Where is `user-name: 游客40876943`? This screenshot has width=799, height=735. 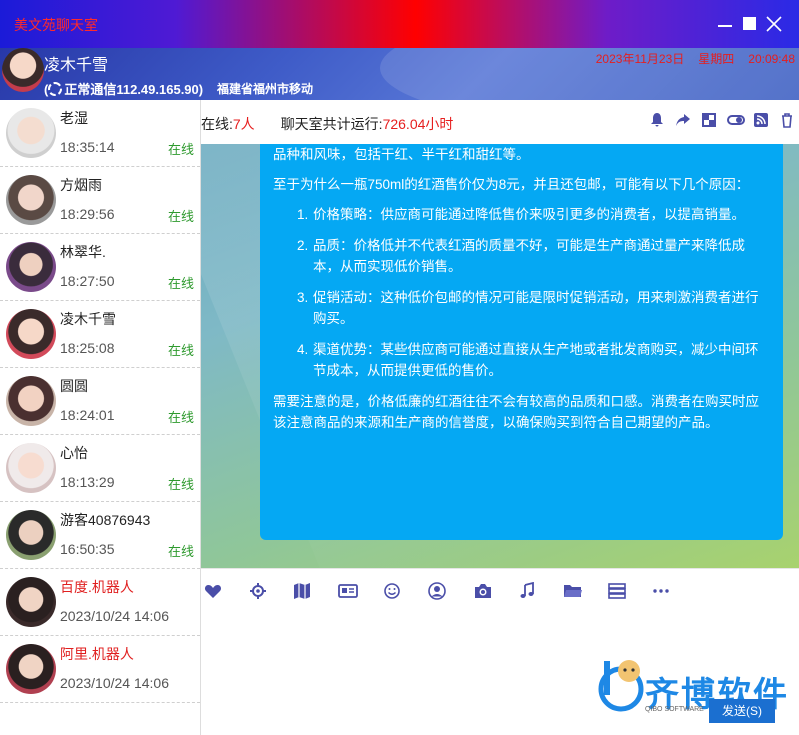
user-name: 游客40876943 is located at coordinates (105, 520).